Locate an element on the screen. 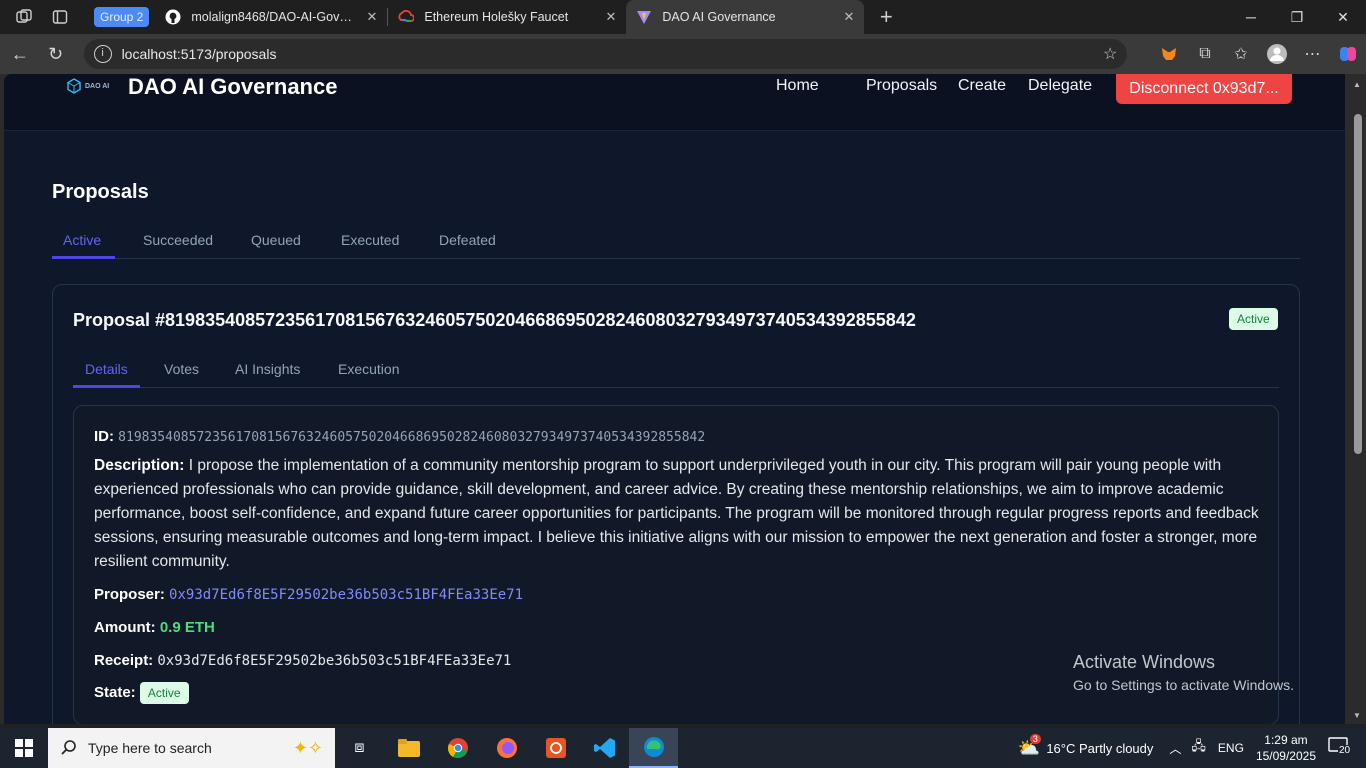 Image resolution: width=1366 pixels, height=768 pixels. state-label: State: is located at coordinates (115, 692).